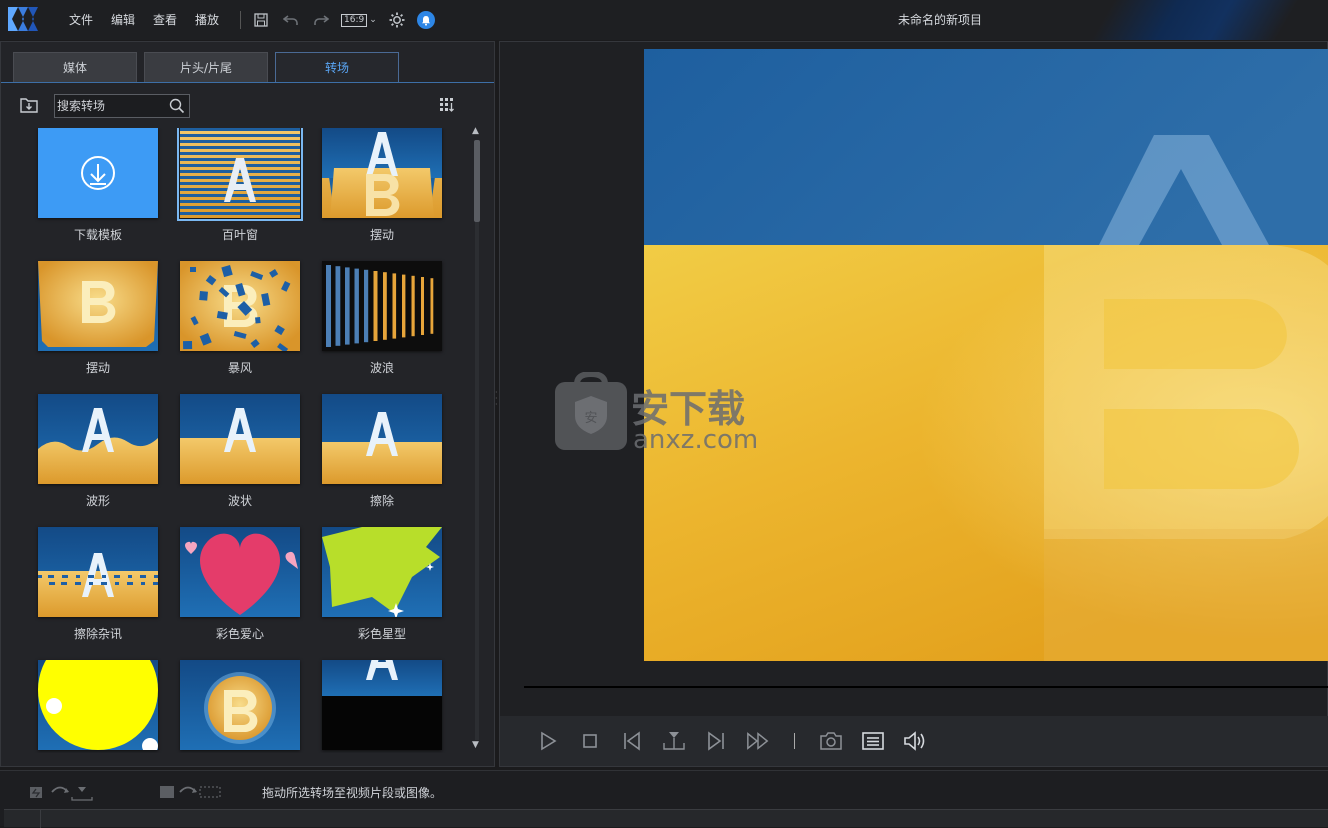  Describe the element at coordinates (381, 501) in the screenshot. I see `transition-label: 擦除` at that location.